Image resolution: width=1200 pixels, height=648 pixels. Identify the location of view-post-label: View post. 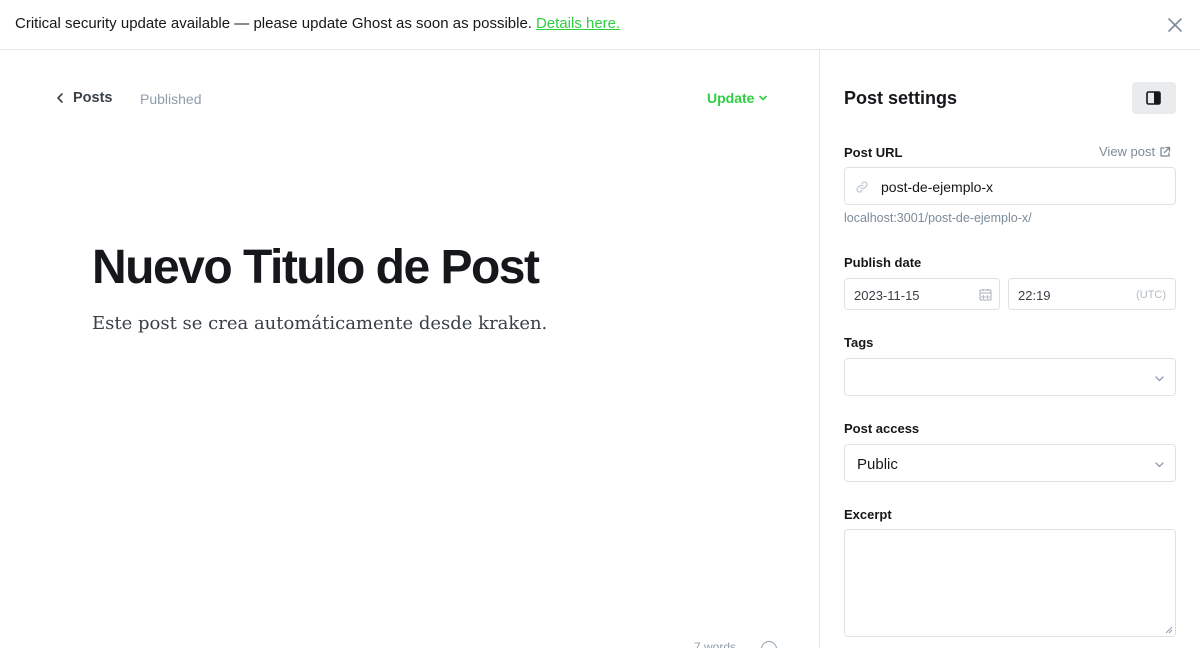
(1127, 151).